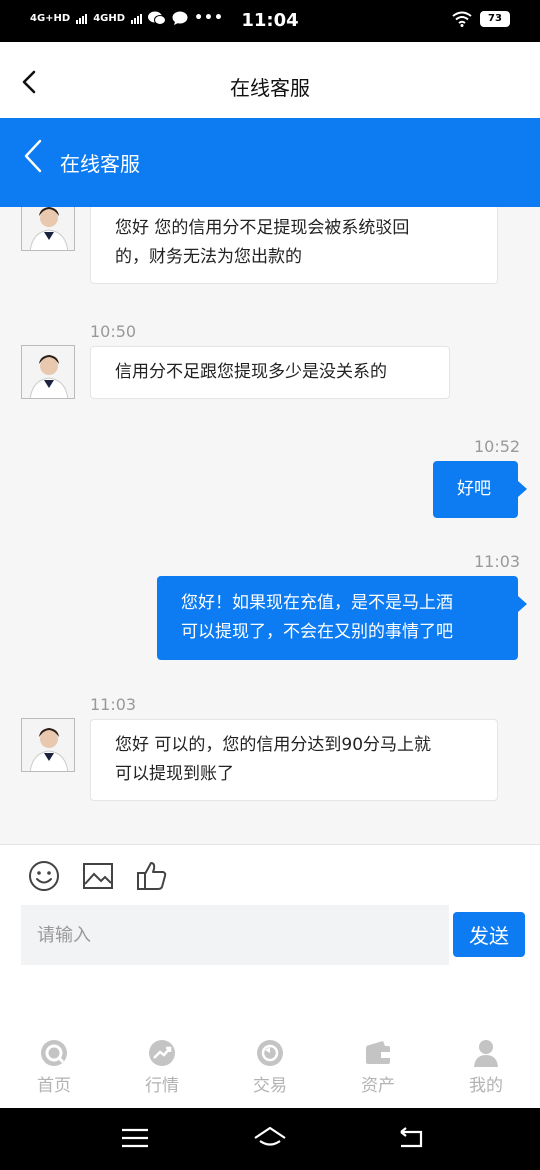 This screenshot has height=1170, width=540. What do you see at coordinates (378, 1086) in the screenshot?
I see `tab-label: 资产` at bounding box center [378, 1086].